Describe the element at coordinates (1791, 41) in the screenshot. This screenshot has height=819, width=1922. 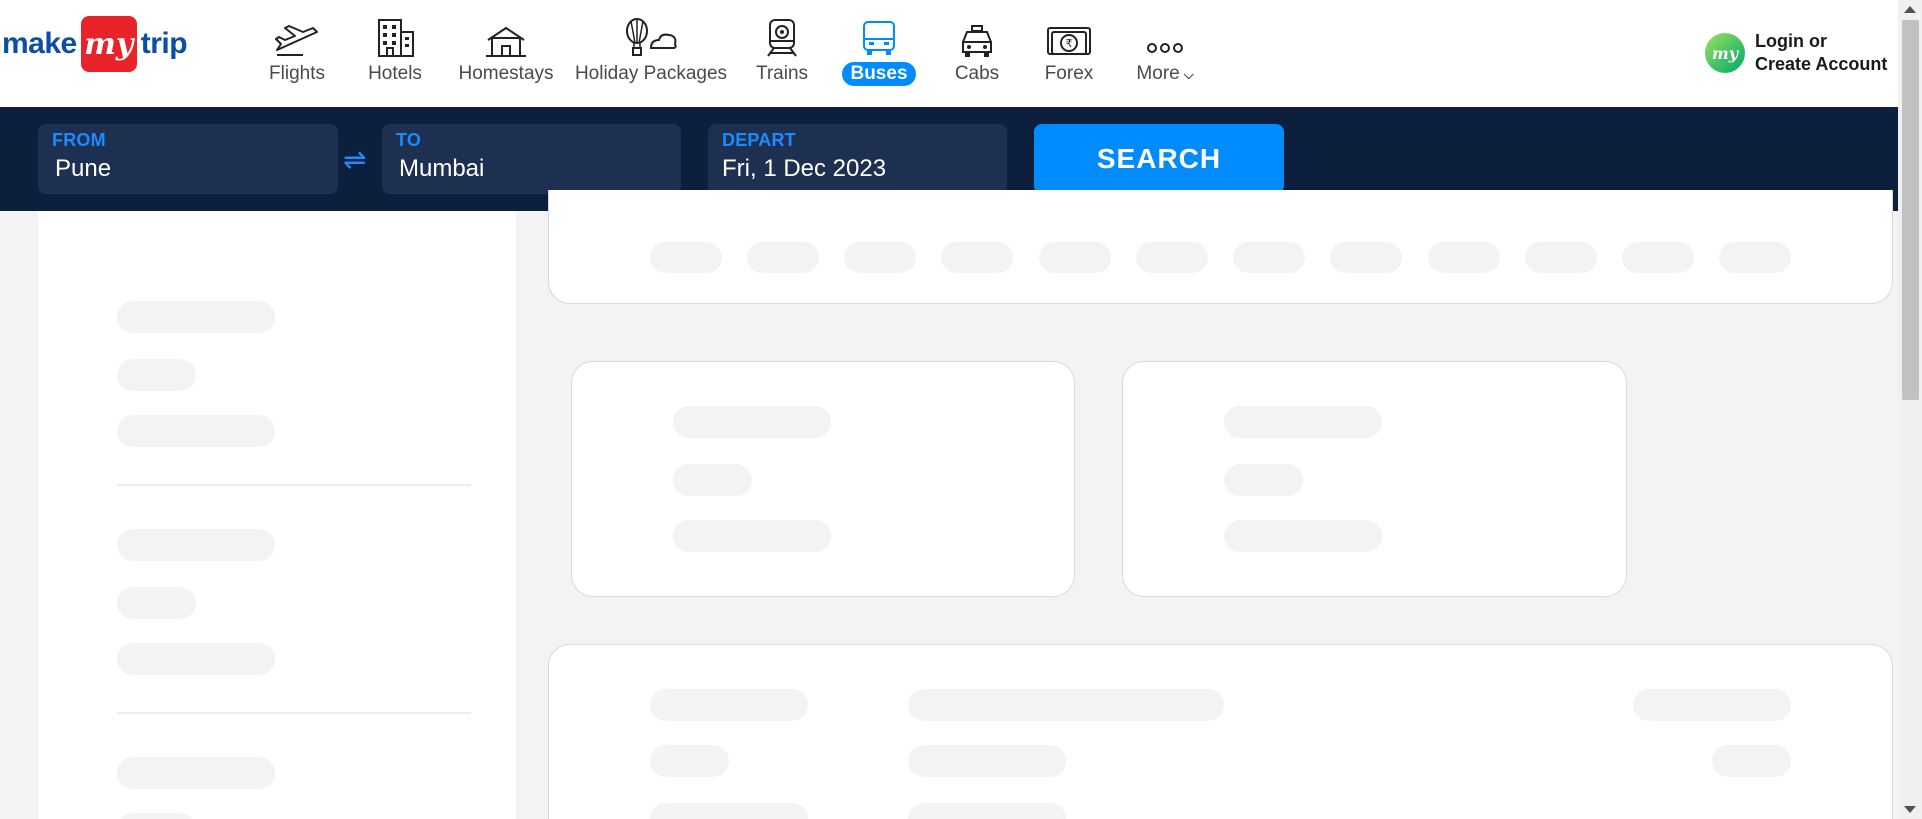
I see `login-line1: Login or` at that location.